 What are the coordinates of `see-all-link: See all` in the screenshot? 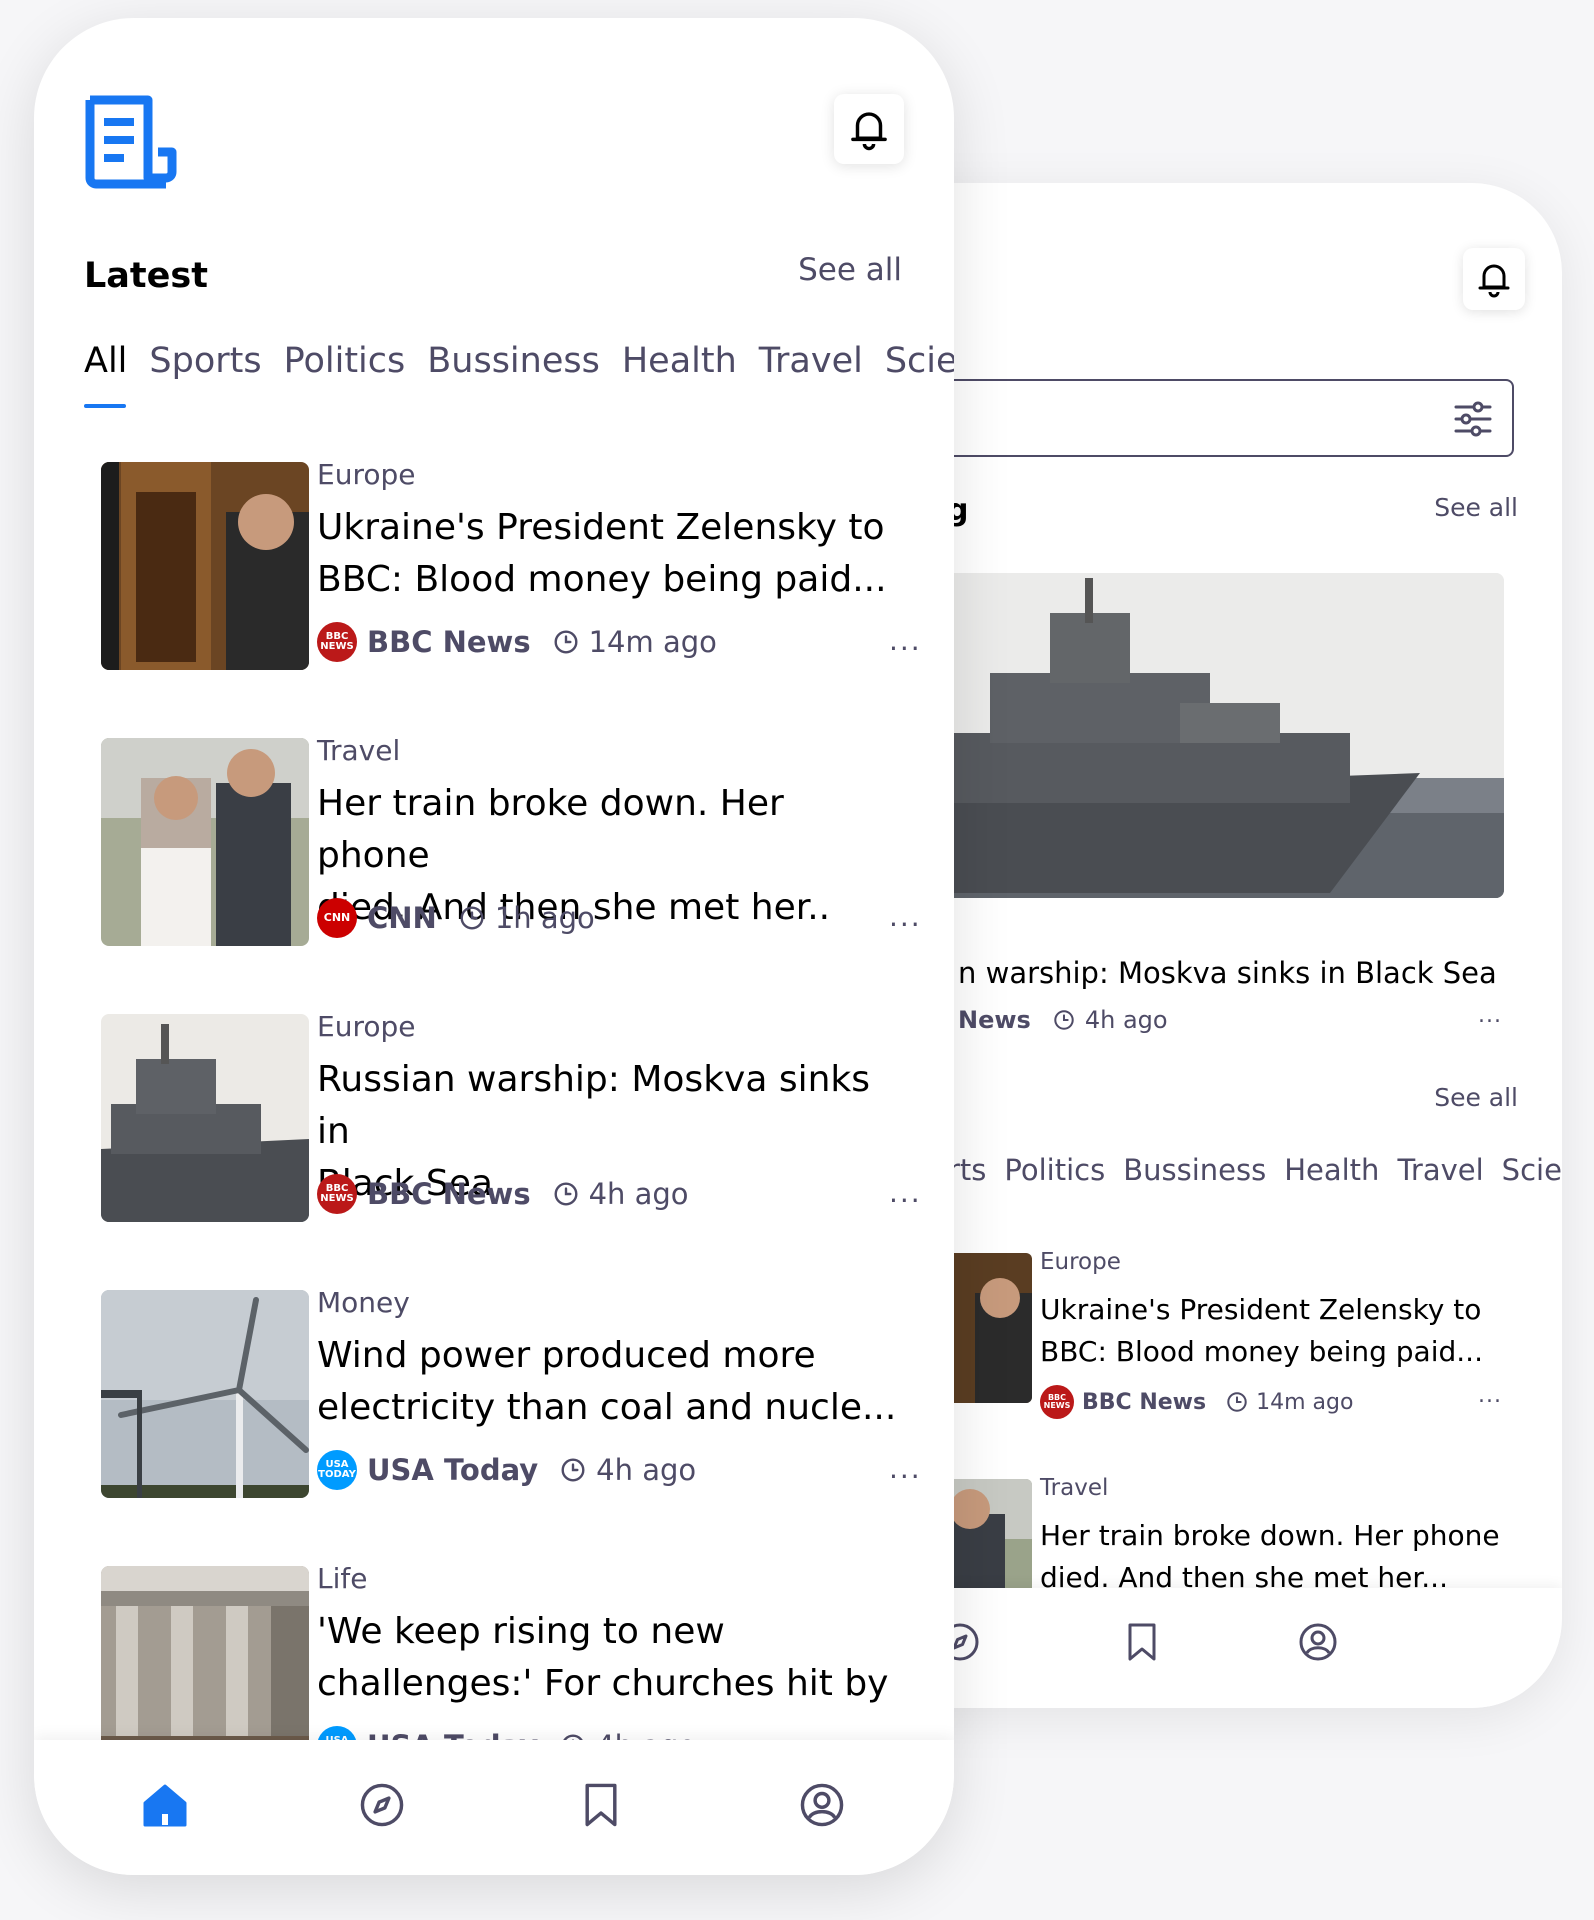 It's located at (850, 270).